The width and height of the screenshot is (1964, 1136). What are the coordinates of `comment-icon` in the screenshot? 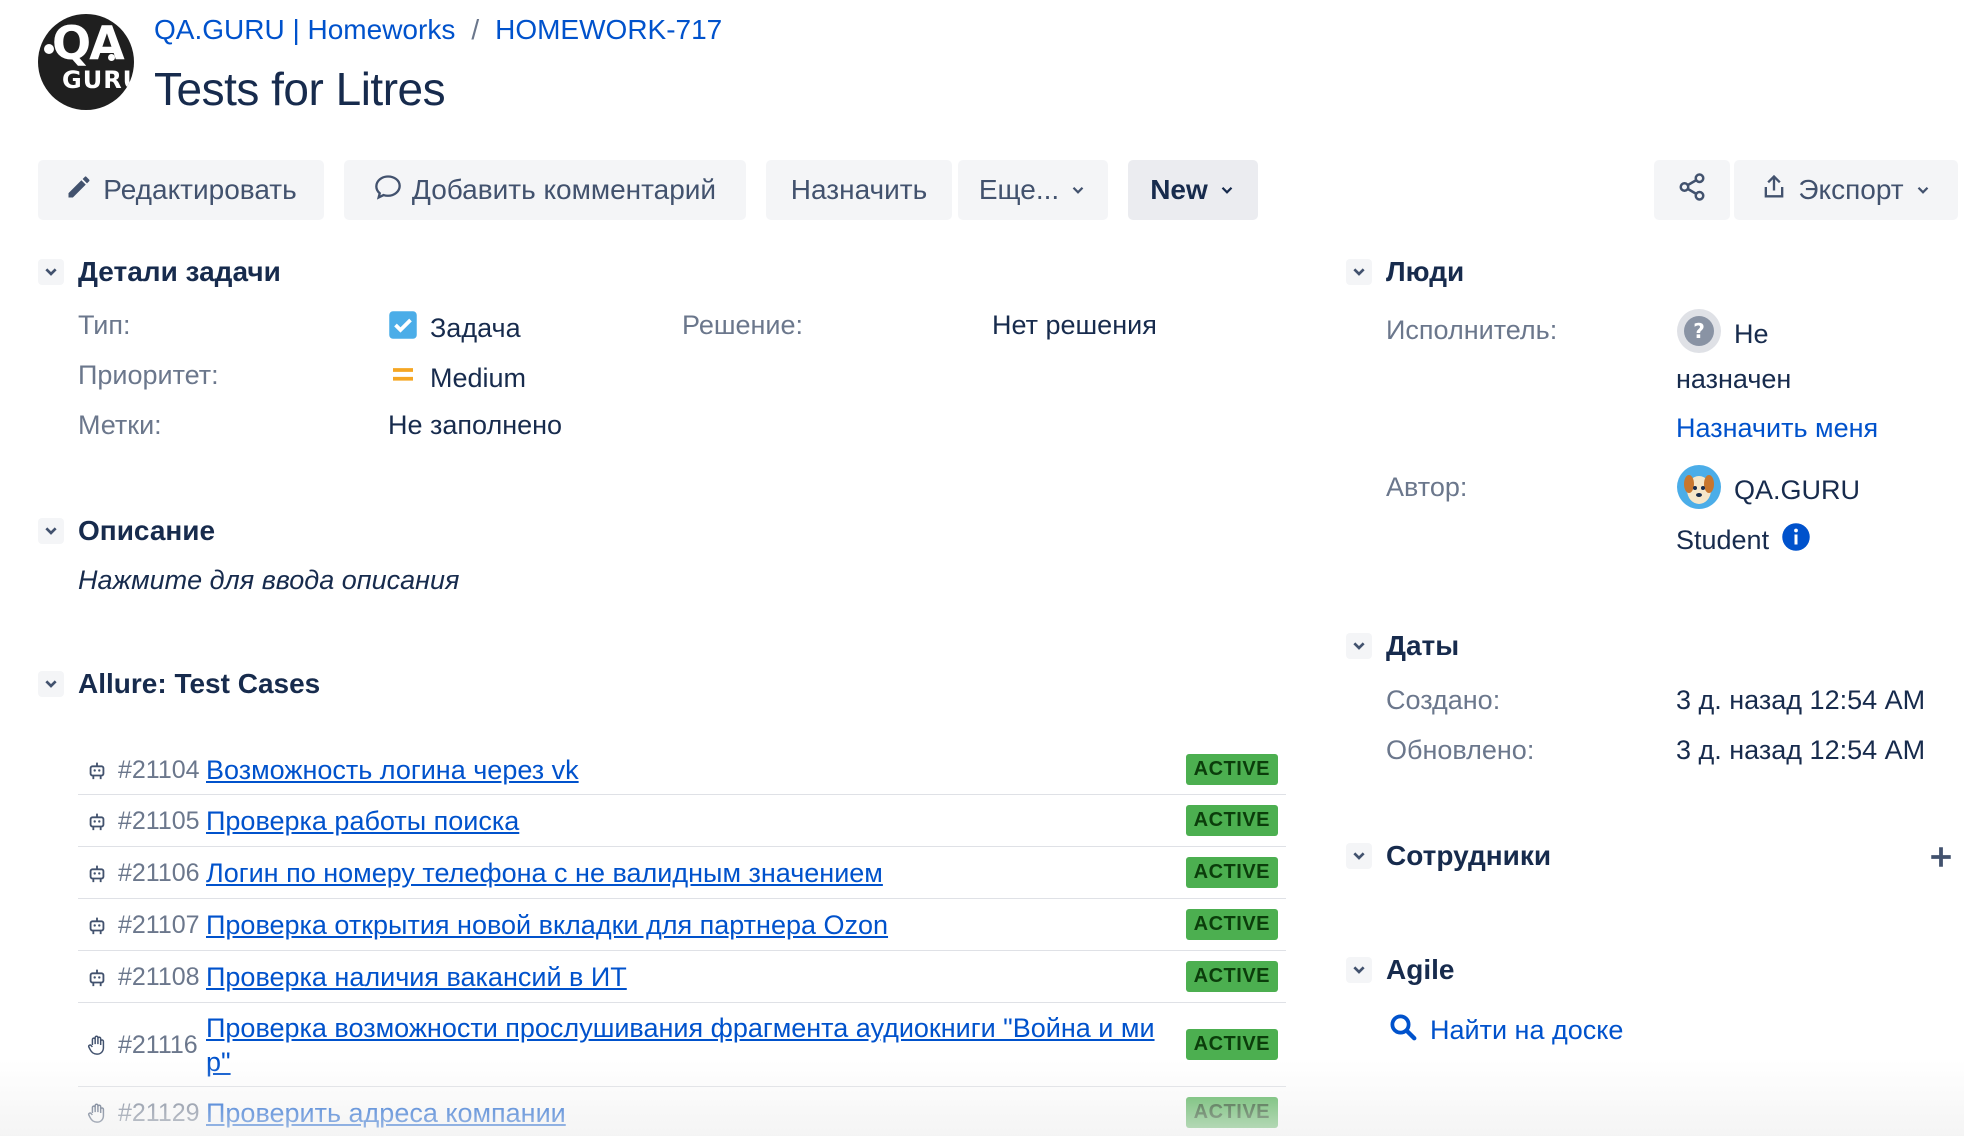 It's located at (388, 190).